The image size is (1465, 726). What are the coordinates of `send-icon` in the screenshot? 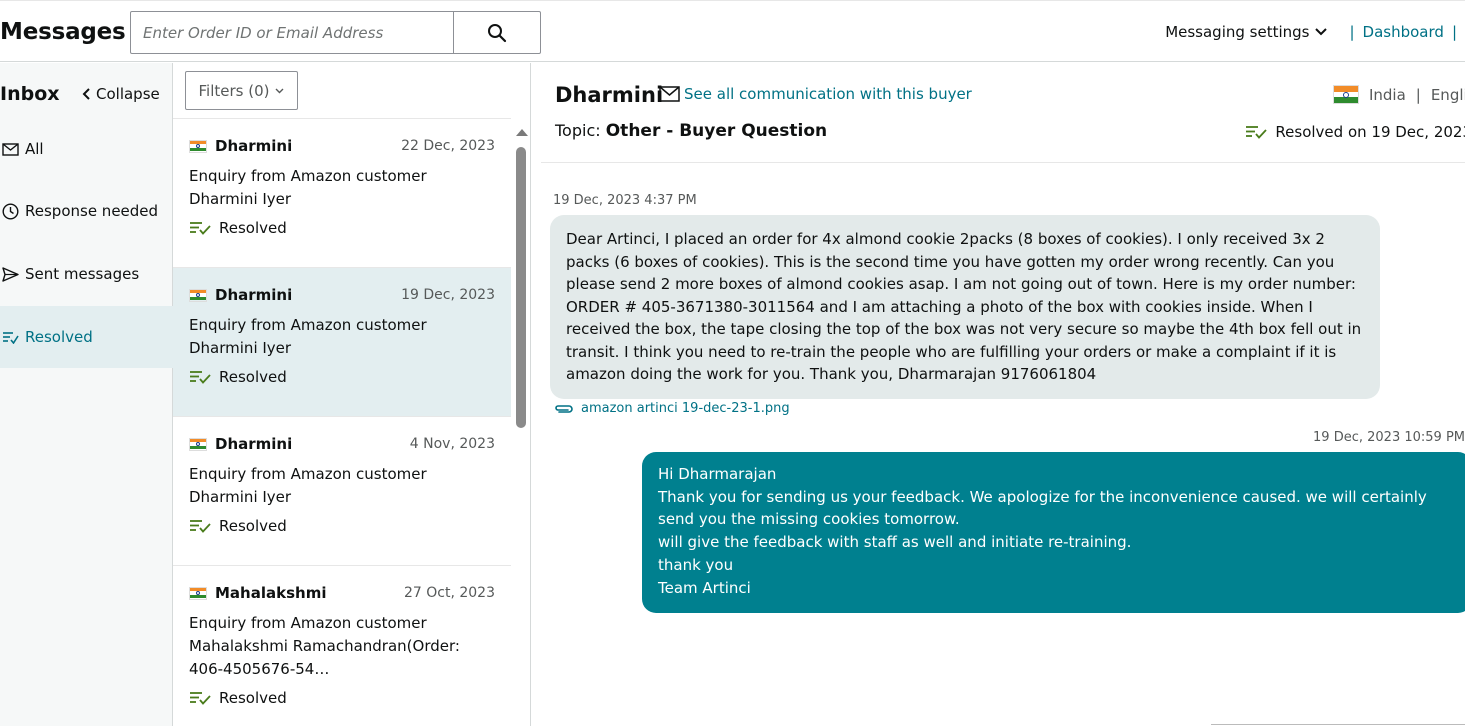 It's located at (10, 274).